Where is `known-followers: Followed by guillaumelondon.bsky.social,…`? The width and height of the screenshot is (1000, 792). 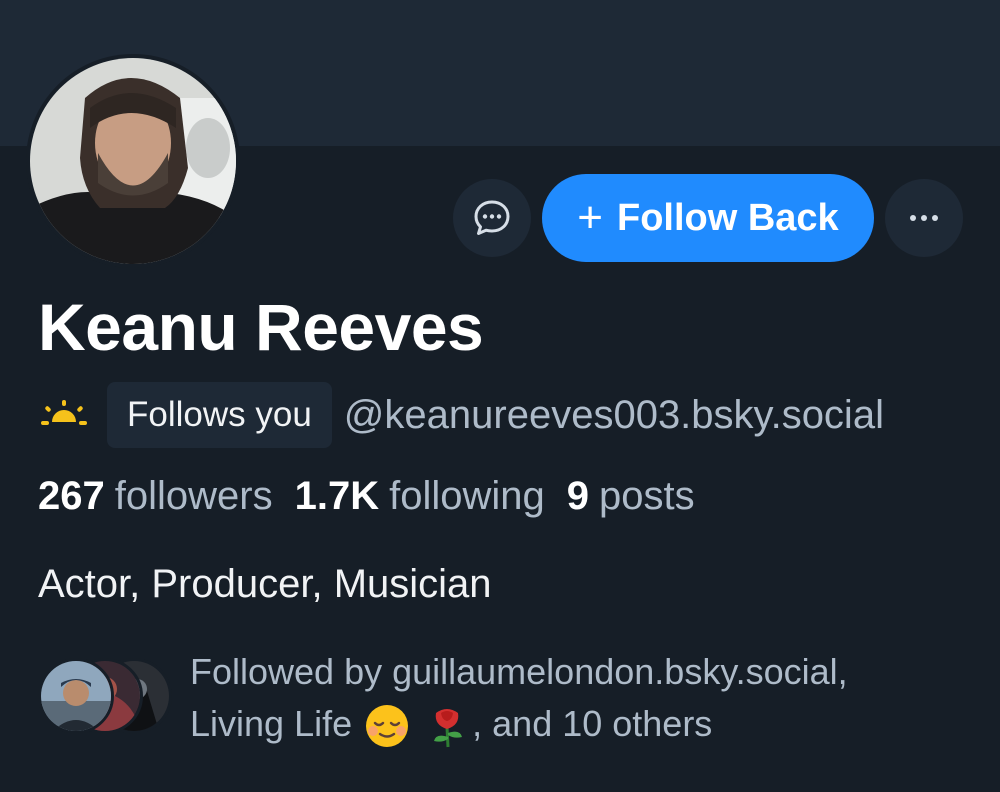 known-followers: Followed by guillaumelondon.bsky.social,… is located at coordinates (504, 698).